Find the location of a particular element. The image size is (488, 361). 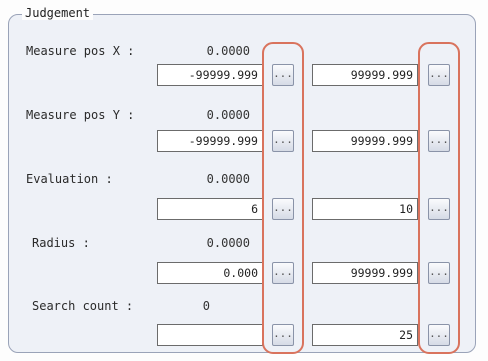

evaluation-value: 0.0000 is located at coordinates (228, 179).